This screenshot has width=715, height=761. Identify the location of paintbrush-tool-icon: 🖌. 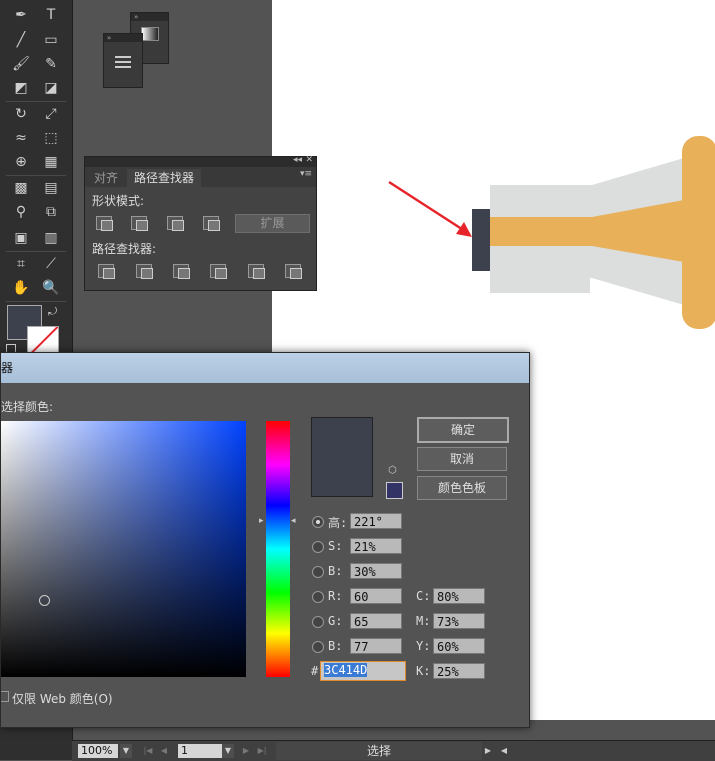
(21, 64).